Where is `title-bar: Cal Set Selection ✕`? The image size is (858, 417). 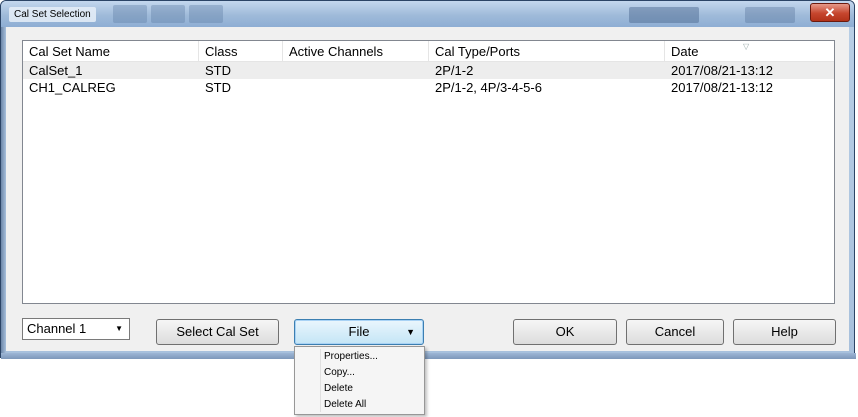
title-bar: Cal Set Selection ✕ is located at coordinates (427, 14).